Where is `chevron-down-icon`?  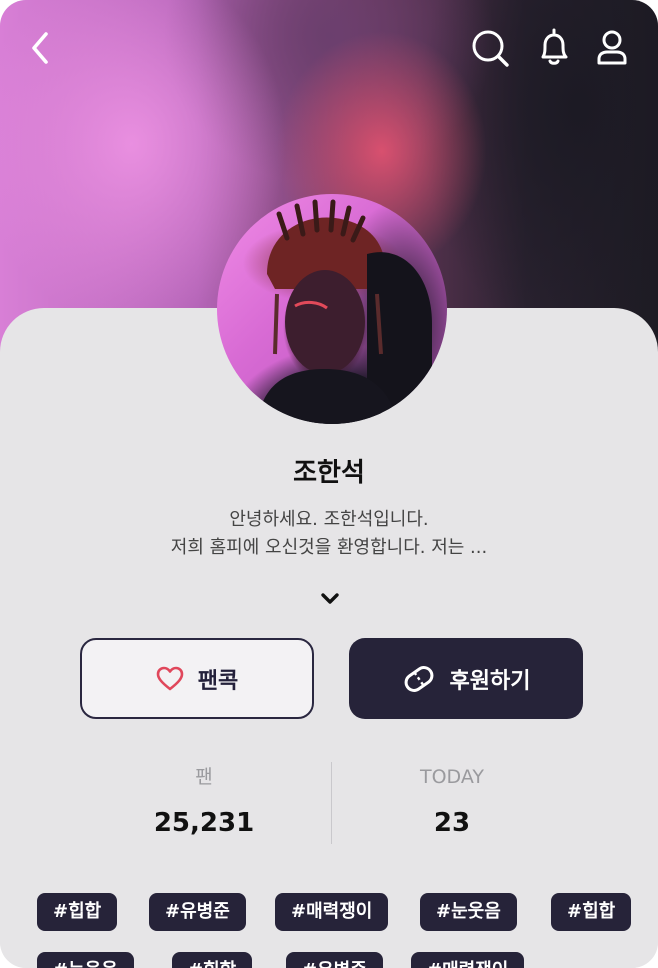 chevron-down-icon is located at coordinates (330, 598).